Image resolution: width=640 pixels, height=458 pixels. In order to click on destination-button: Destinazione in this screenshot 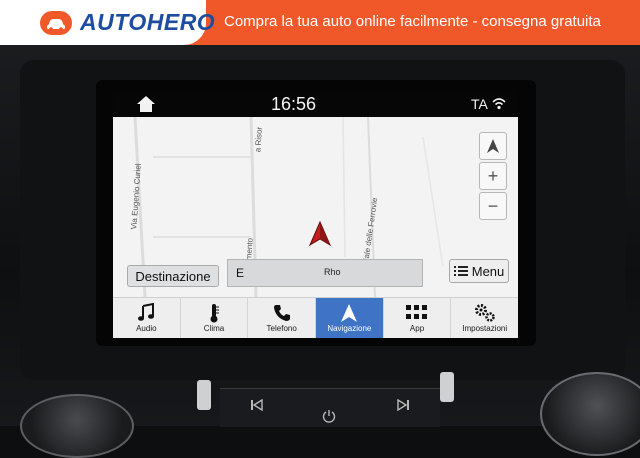, I will do `click(173, 276)`.